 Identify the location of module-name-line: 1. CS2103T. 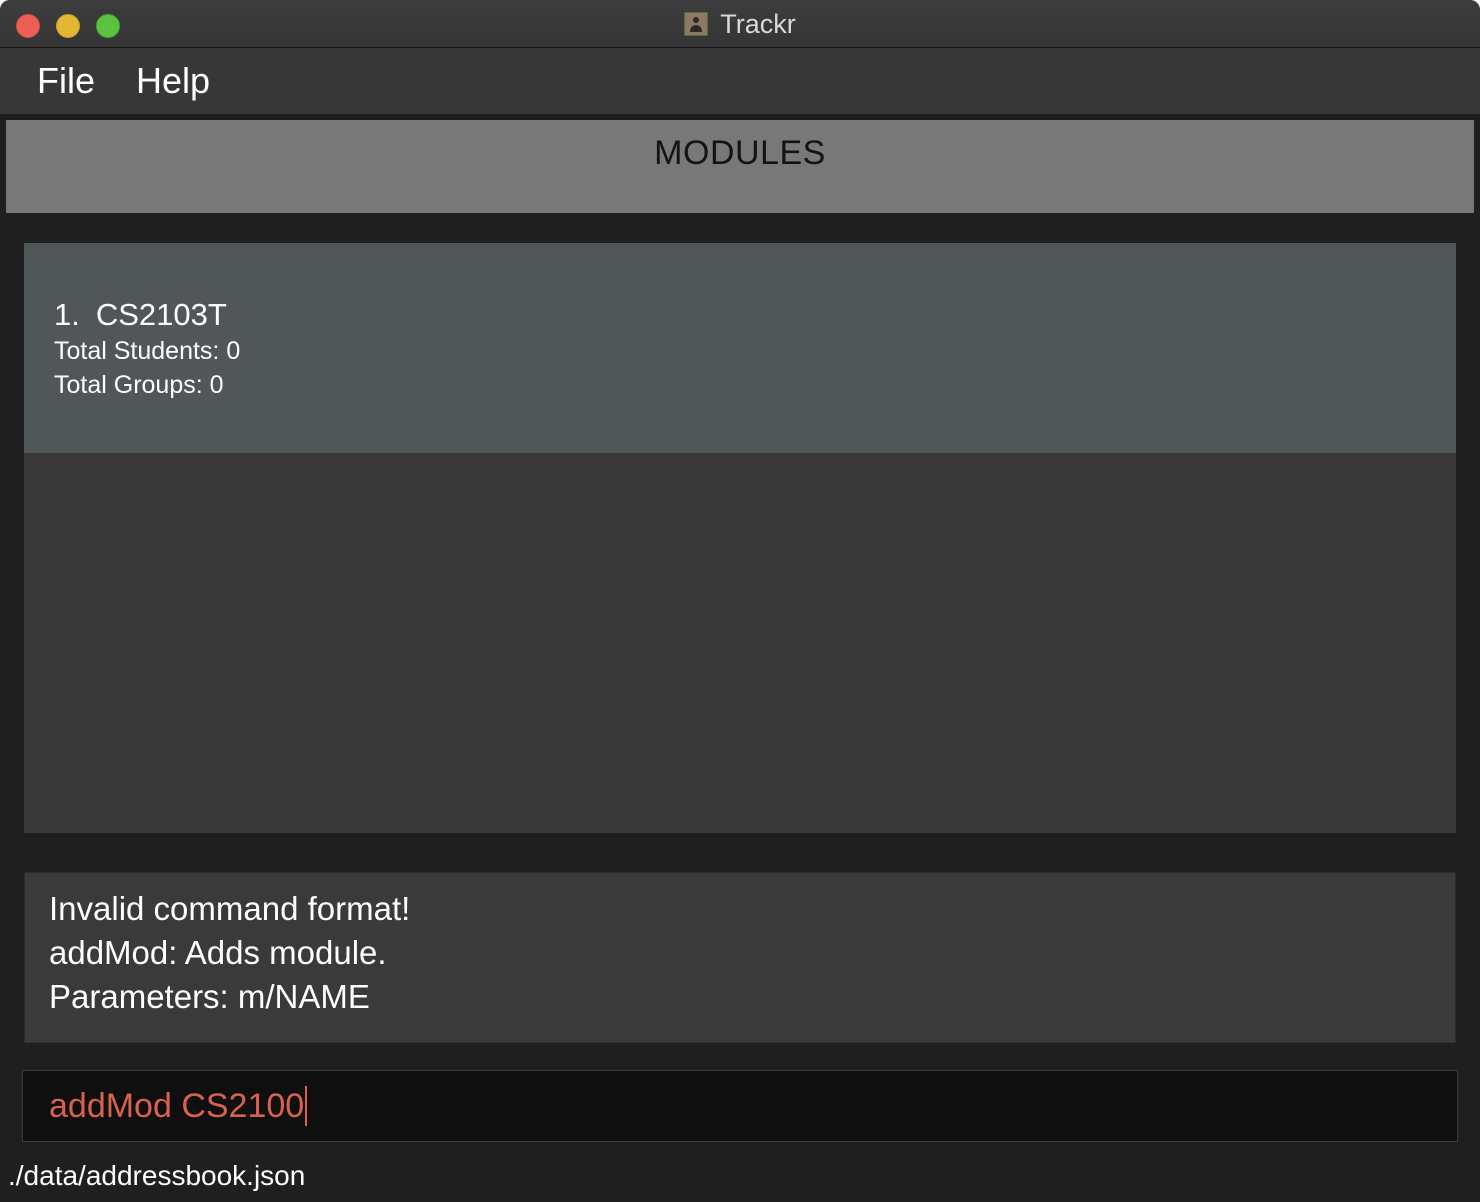
(140, 315).